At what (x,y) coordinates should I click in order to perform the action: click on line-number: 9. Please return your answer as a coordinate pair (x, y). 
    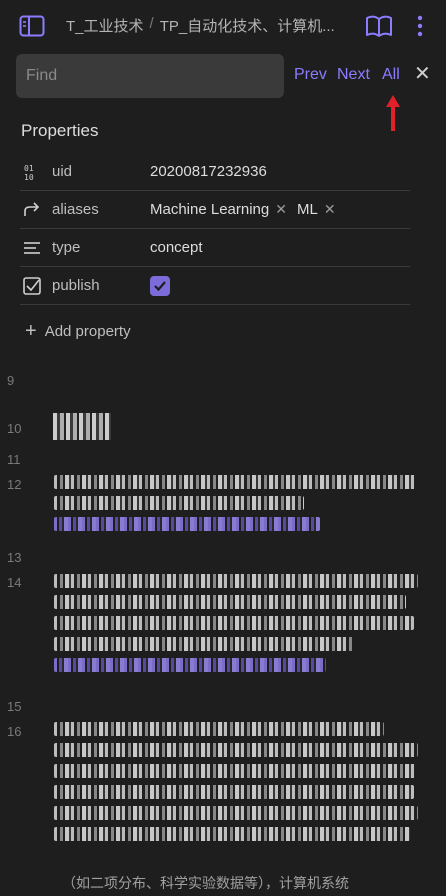
    Looking at the image, I should click on (11, 380).